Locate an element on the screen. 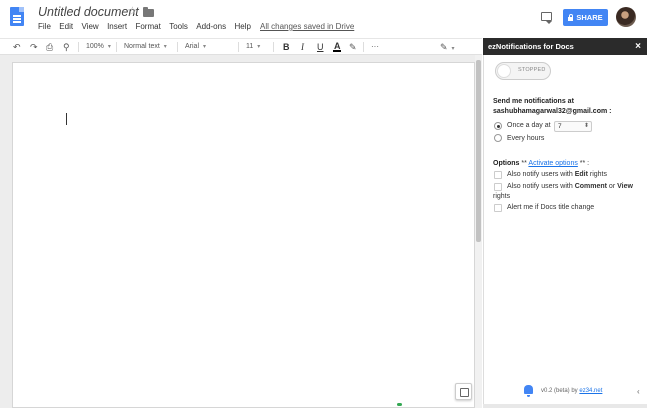  edit-rights-bold: Edit is located at coordinates (581, 174).